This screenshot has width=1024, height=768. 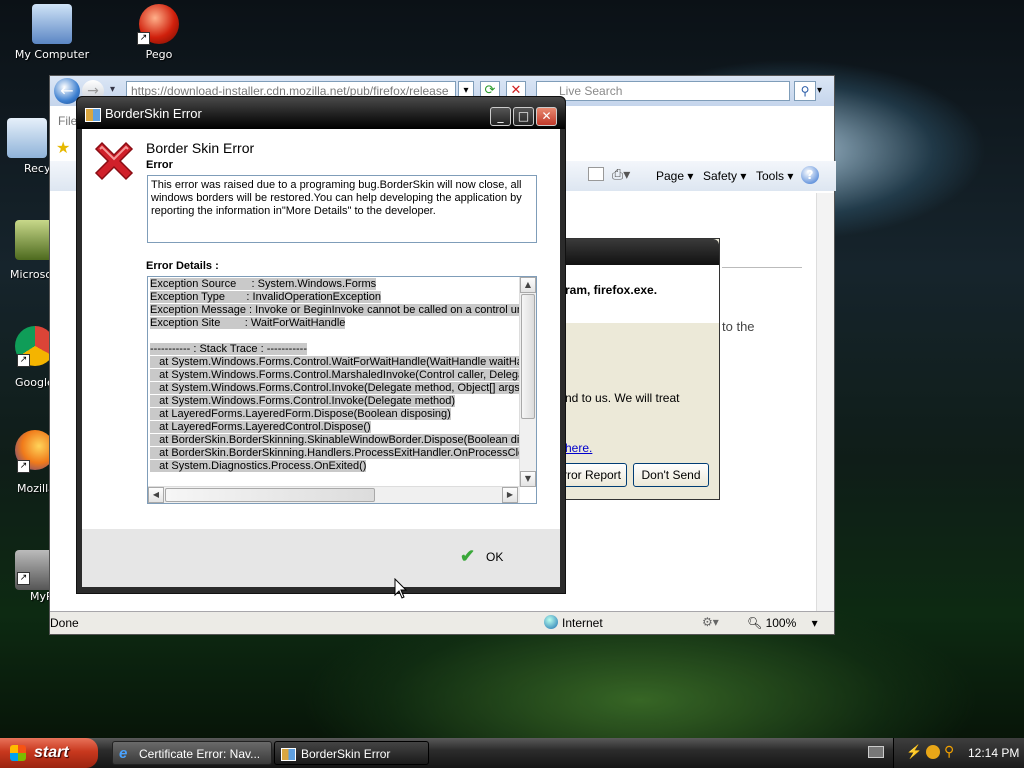 I want to click on help-icon: ?, so click(x=810, y=175).